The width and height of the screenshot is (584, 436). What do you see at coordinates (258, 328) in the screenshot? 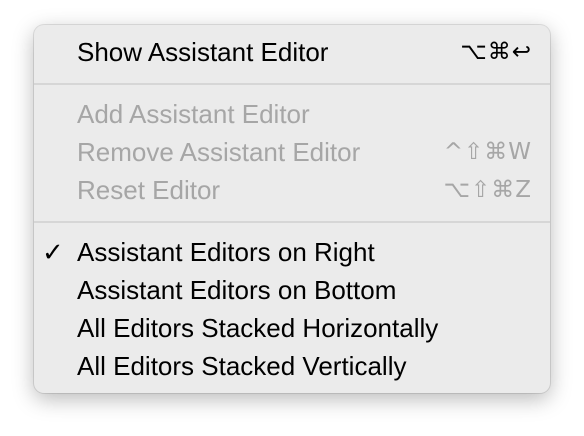
I see `menu-item-label: All Editors Stacked Horizontally` at bounding box center [258, 328].